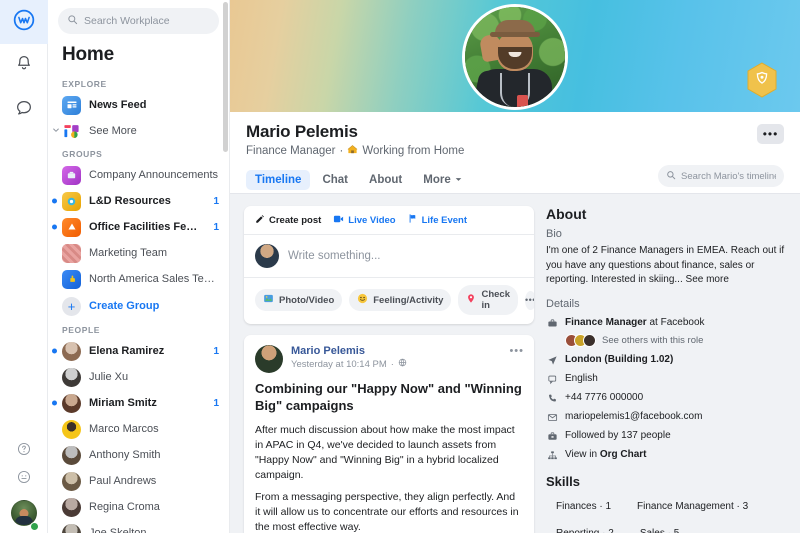 This screenshot has width=800, height=533. What do you see at coordinates (113, 131) in the screenshot?
I see `sidebar-item-label: See More` at bounding box center [113, 131].